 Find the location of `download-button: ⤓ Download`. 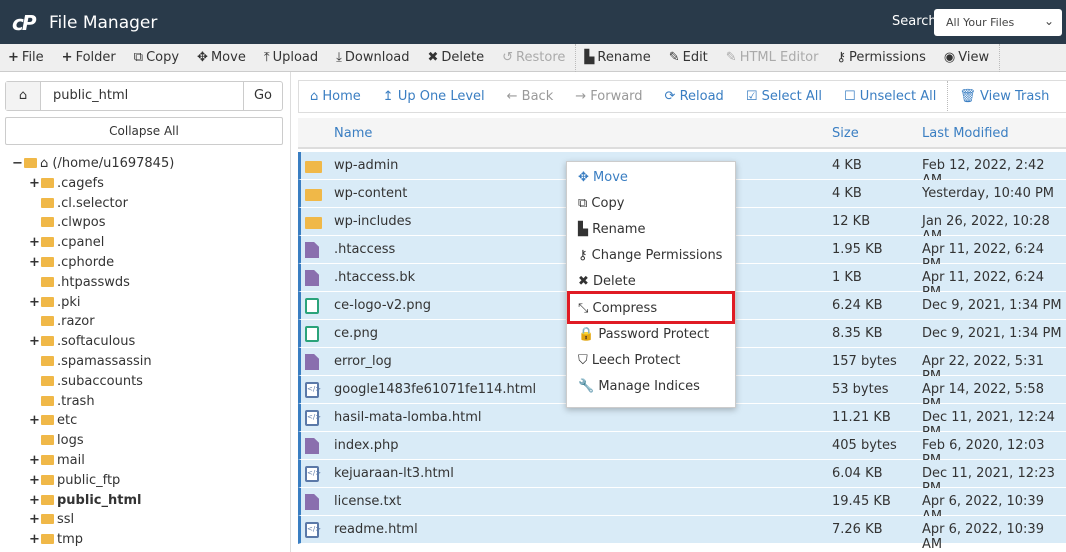

download-button: ⤓ Download is located at coordinates (373, 57).